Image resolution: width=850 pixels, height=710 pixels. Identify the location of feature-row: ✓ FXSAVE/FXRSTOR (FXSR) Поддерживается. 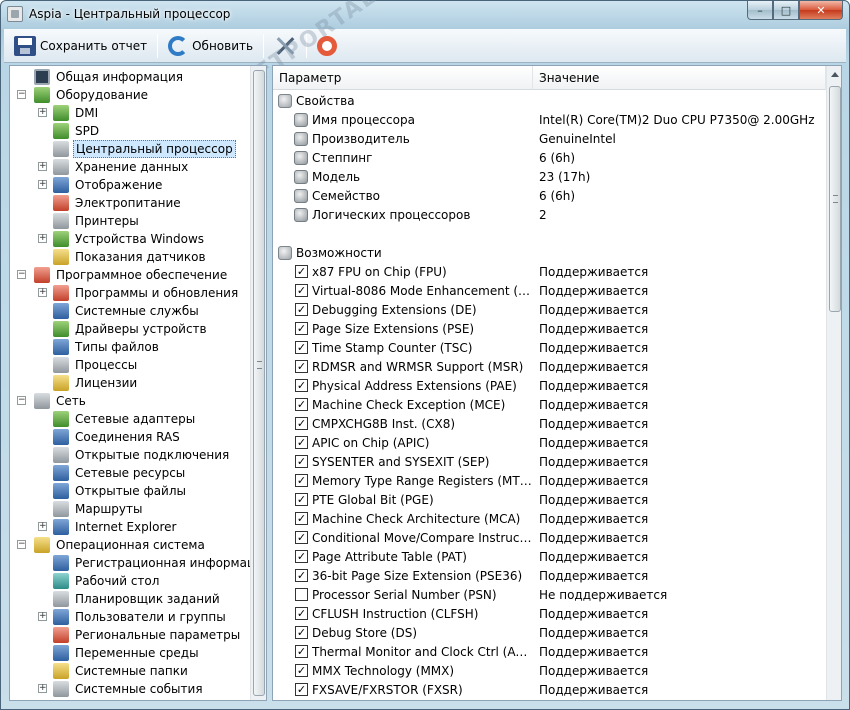
(549, 690).